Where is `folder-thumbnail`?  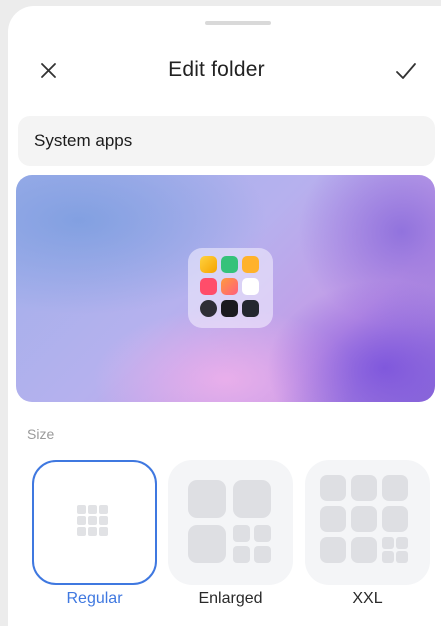 folder-thumbnail is located at coordinates (230, 288).